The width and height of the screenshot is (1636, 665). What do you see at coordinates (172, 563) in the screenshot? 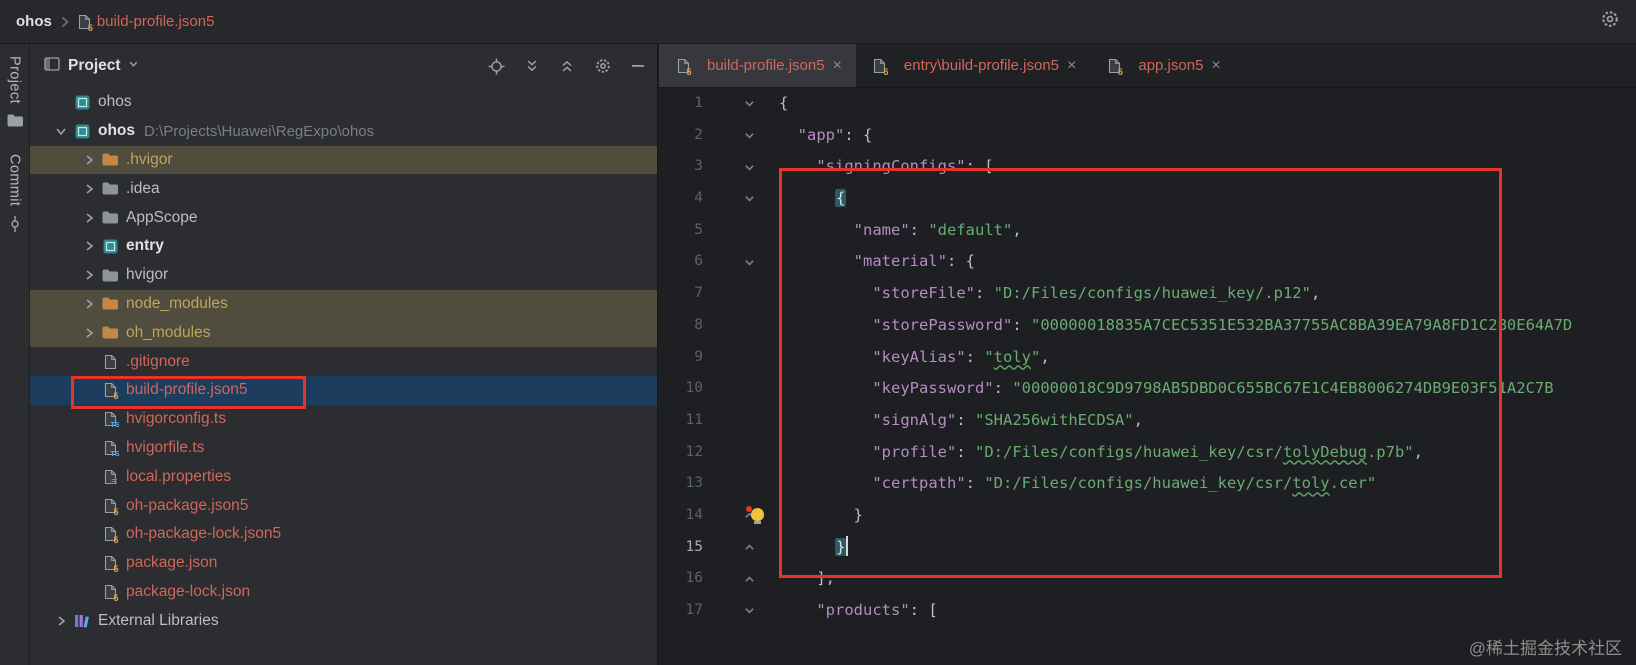
I see `tree-item-label: package.json` at bounding box center [172, 563].